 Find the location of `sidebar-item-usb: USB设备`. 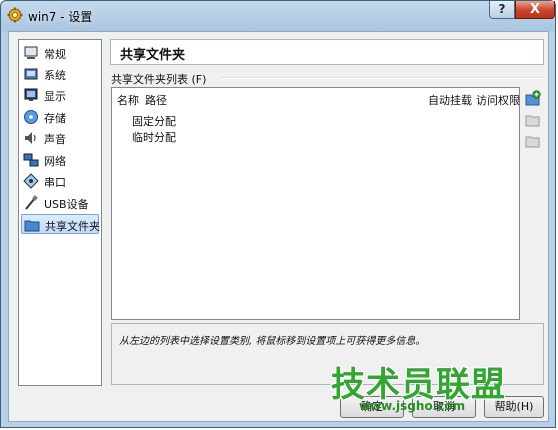

sidebar-item-usb: USB设备 is located at coordinates (60, 203).